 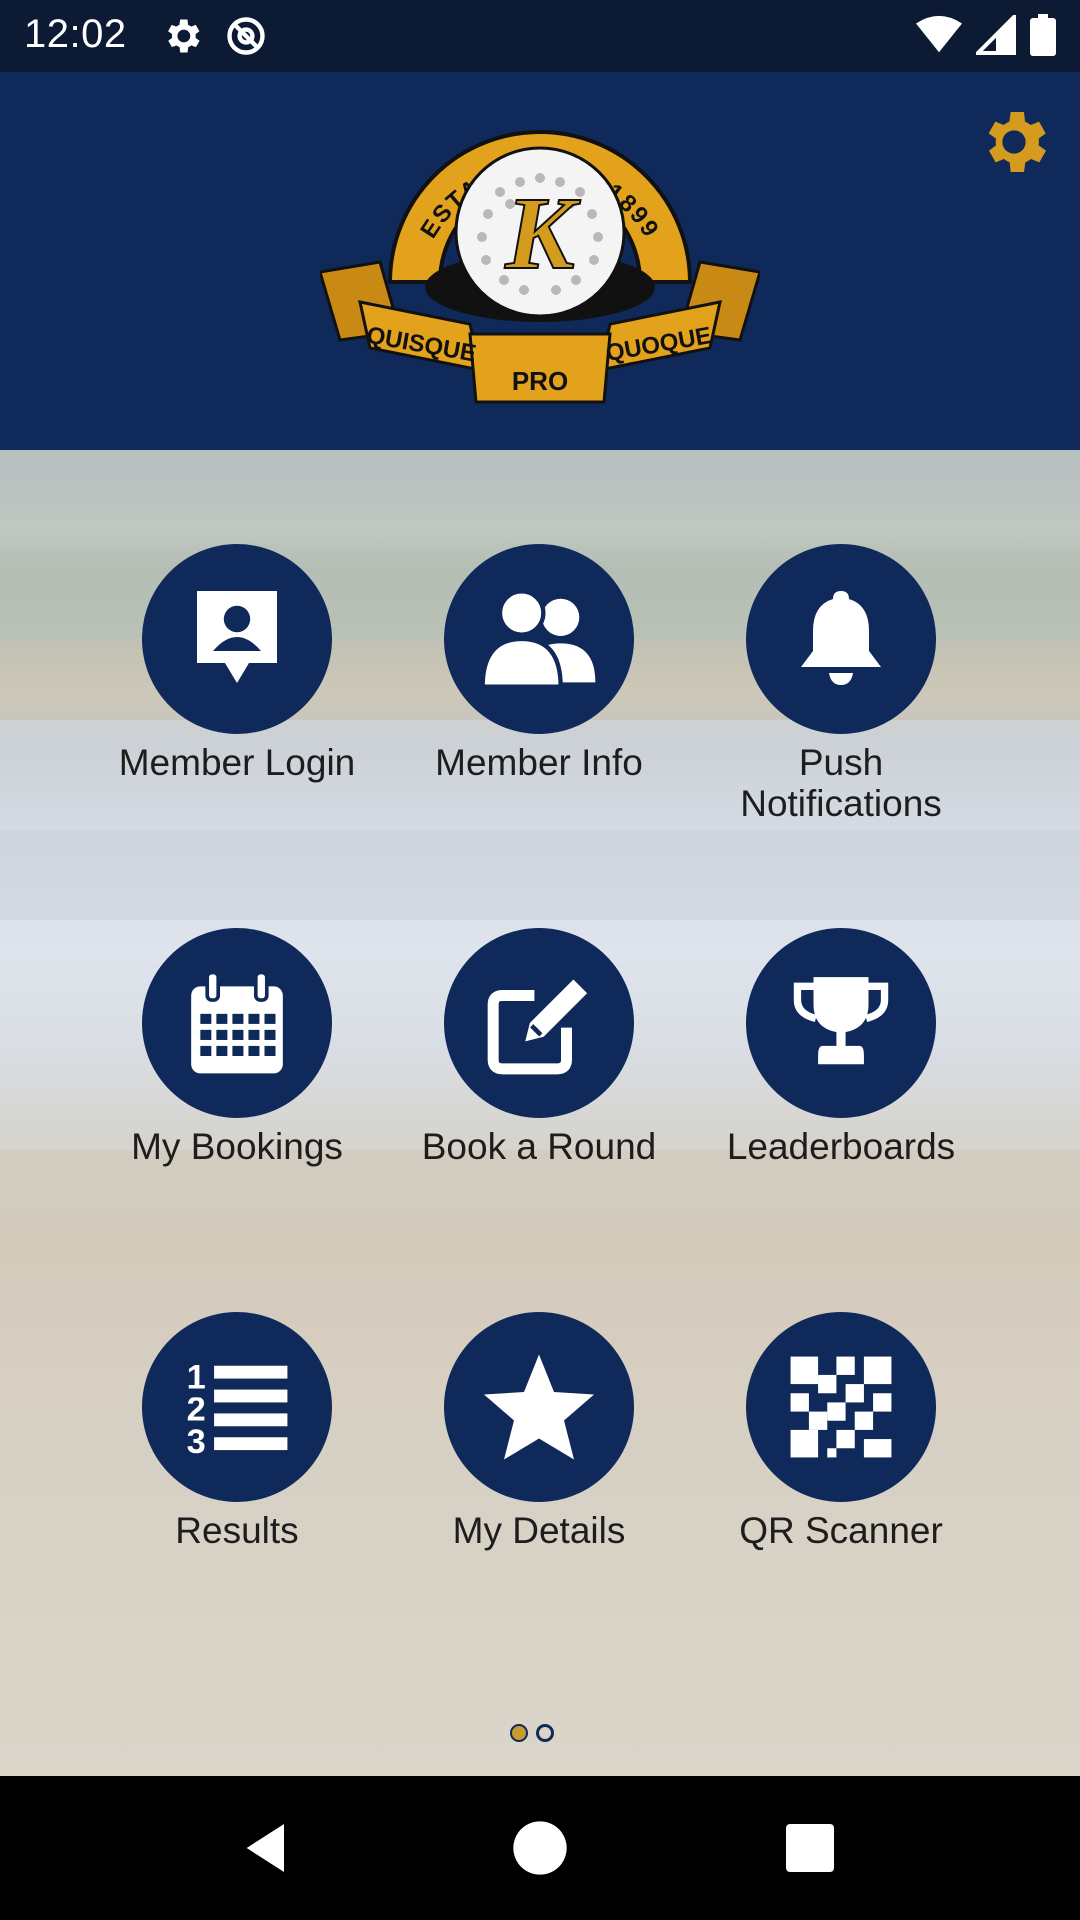 I want to click on back-button, so click(x=268, y=1848).